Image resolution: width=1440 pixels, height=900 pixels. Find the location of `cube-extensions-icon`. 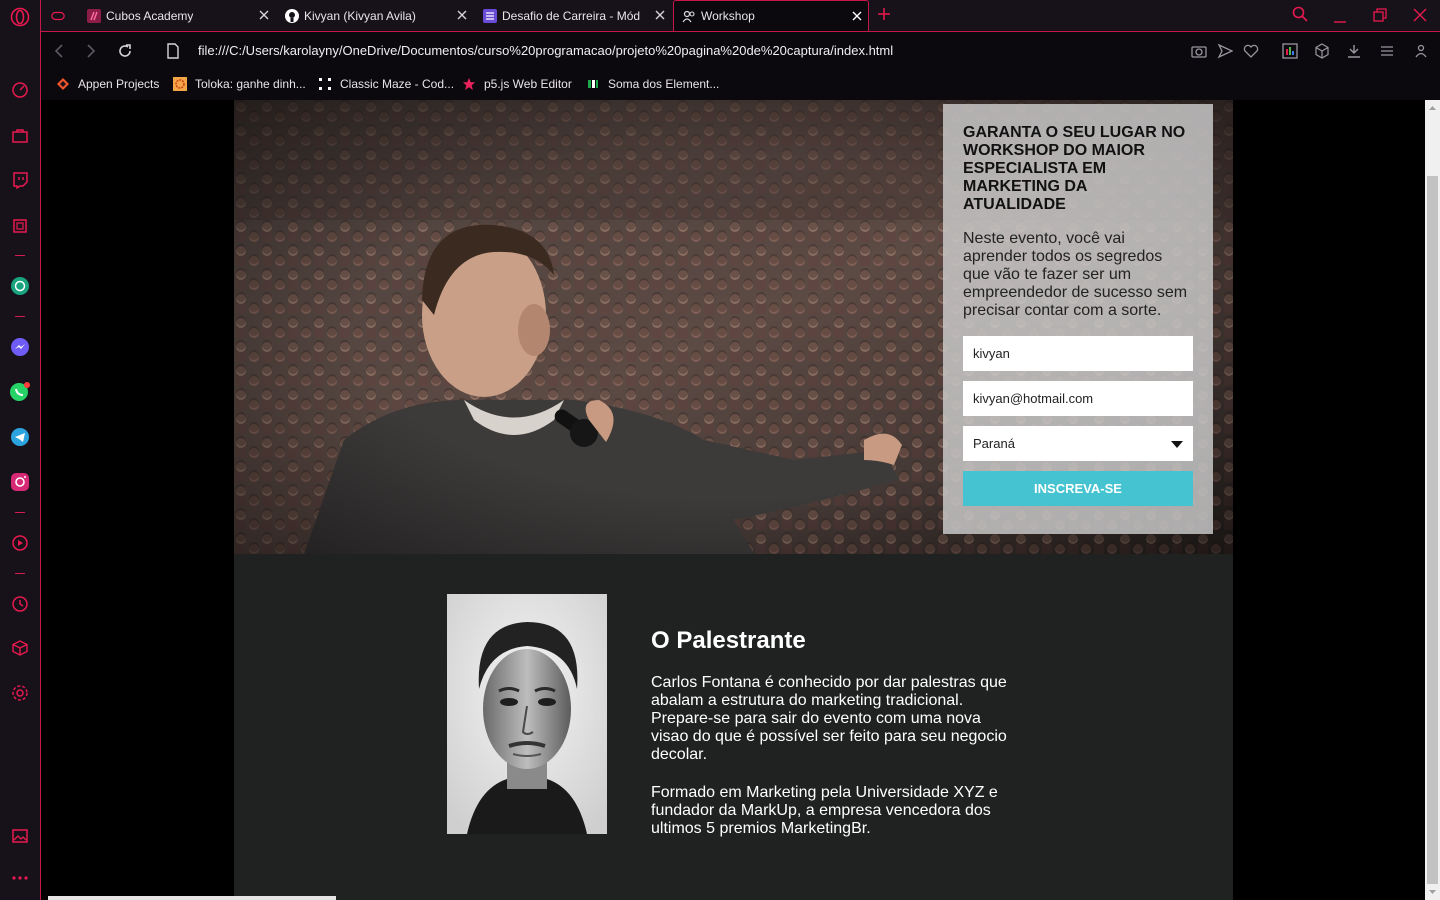

cube-extensions-icon is located at coordinates (1322, 51).